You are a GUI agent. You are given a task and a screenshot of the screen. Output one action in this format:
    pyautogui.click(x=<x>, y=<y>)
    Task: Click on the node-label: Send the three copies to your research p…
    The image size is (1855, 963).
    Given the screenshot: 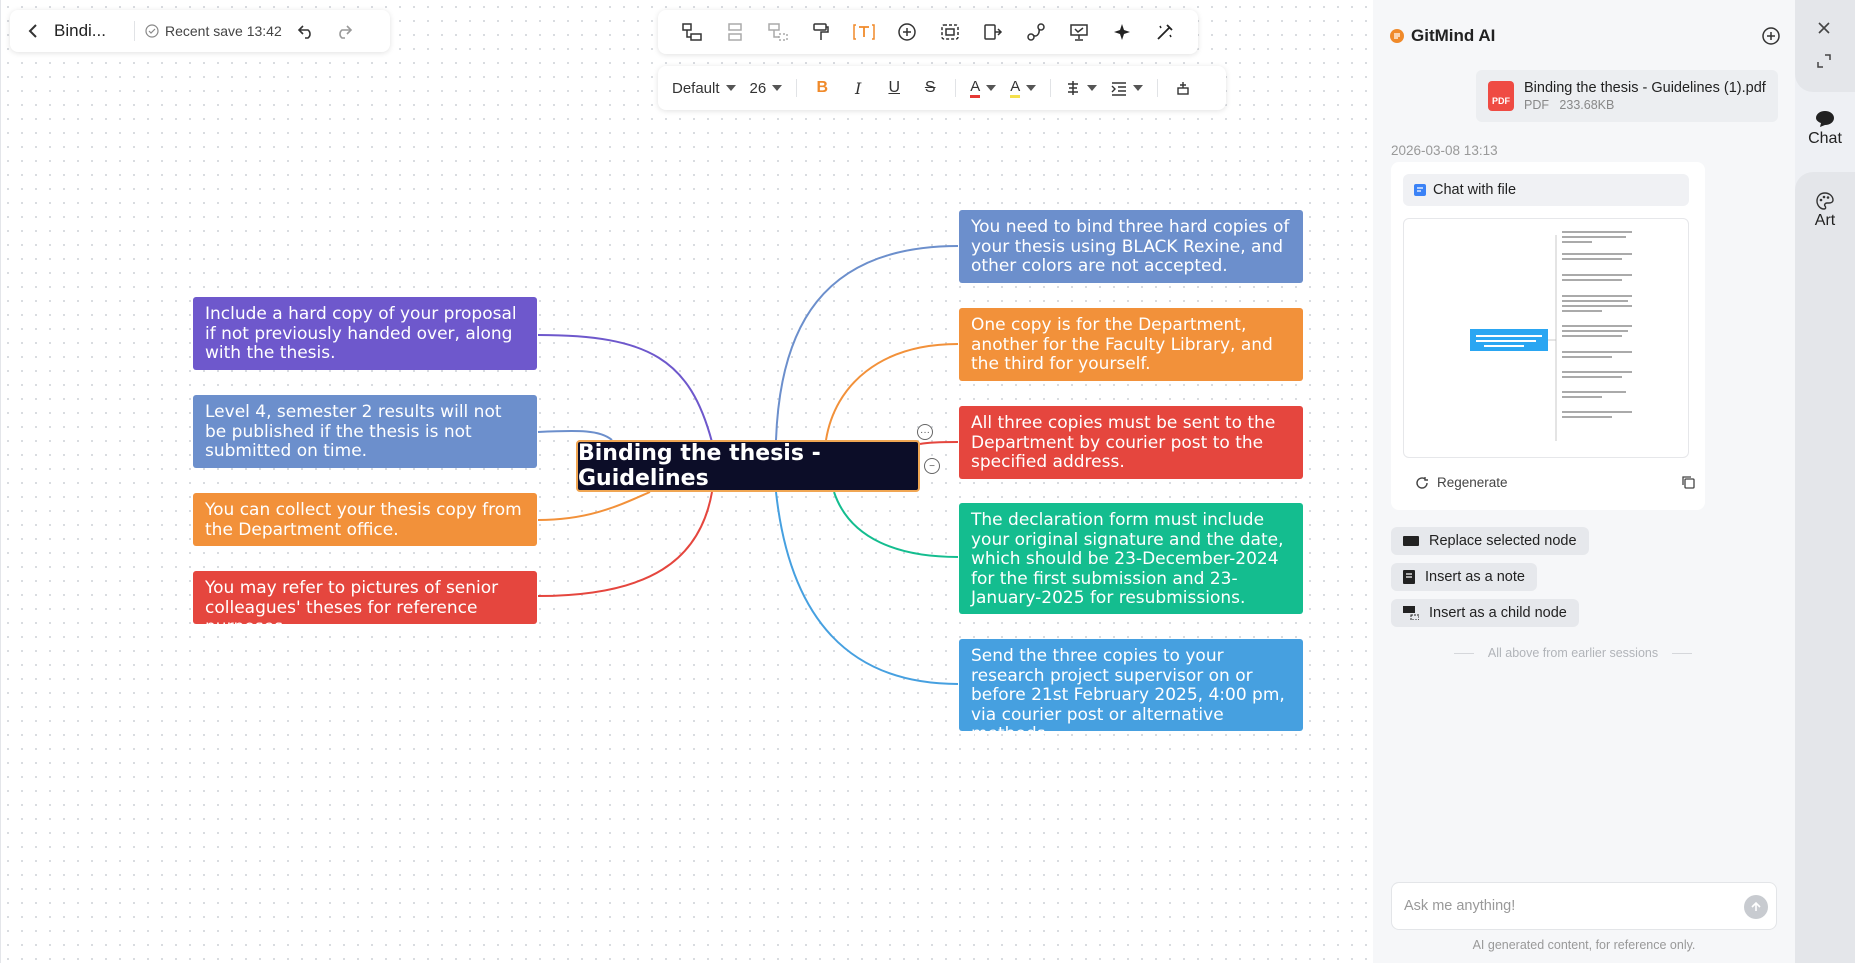 What is the action you would take?
    pyautogui.click(x=1128, y=695)
    